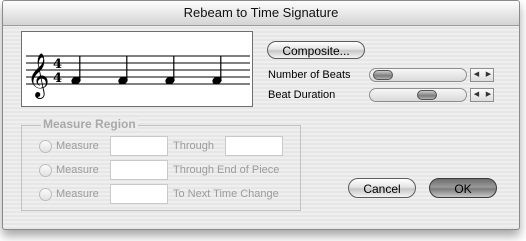 This screenshot has height=241, width=526. I want to click on measure-end-of-piece-radio, so click(45, 170).